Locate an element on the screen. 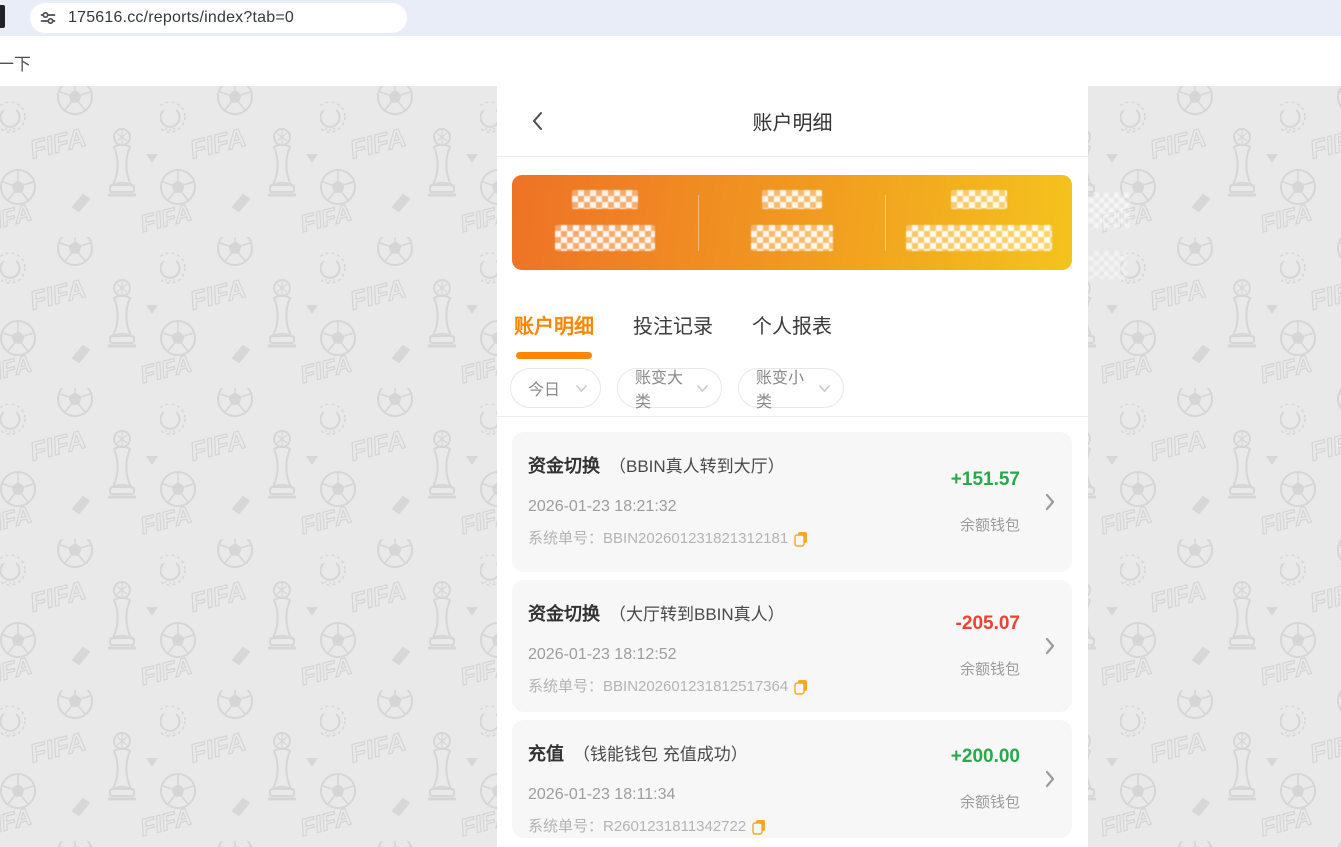 Image resolution: width=1341 pixels, height=847 pixels. page-corner-text: 一下 is located at coordinates (15, 64).